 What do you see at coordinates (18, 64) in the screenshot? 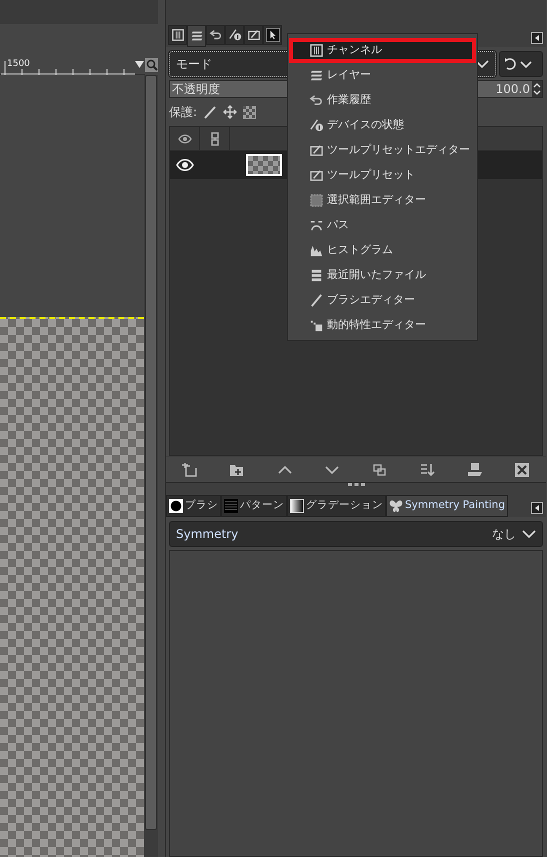
I see `ruler-label: 1500` at bounding box center [18, 64].